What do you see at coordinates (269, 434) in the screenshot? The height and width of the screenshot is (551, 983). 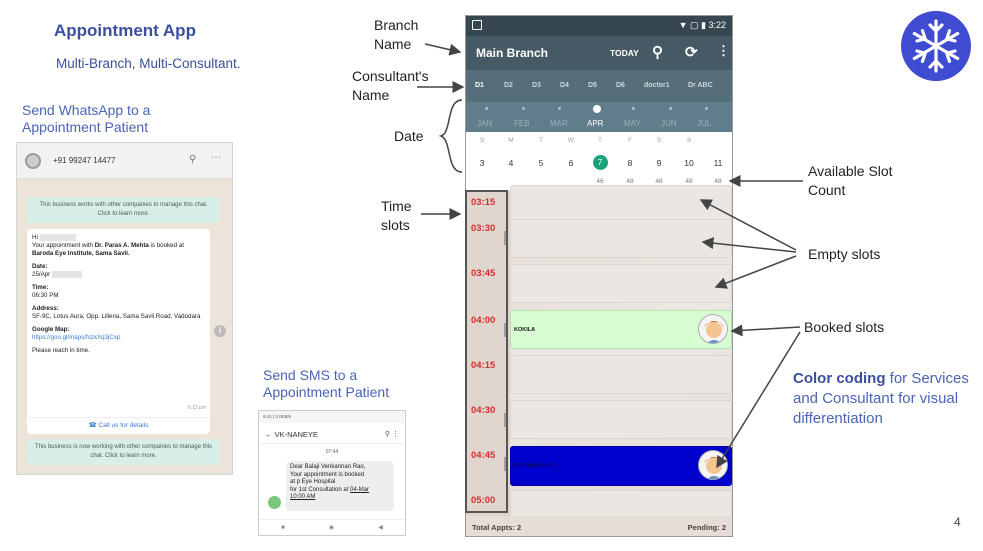 I see `back-arrow-icon: ←` at bounding box center [269, 434].